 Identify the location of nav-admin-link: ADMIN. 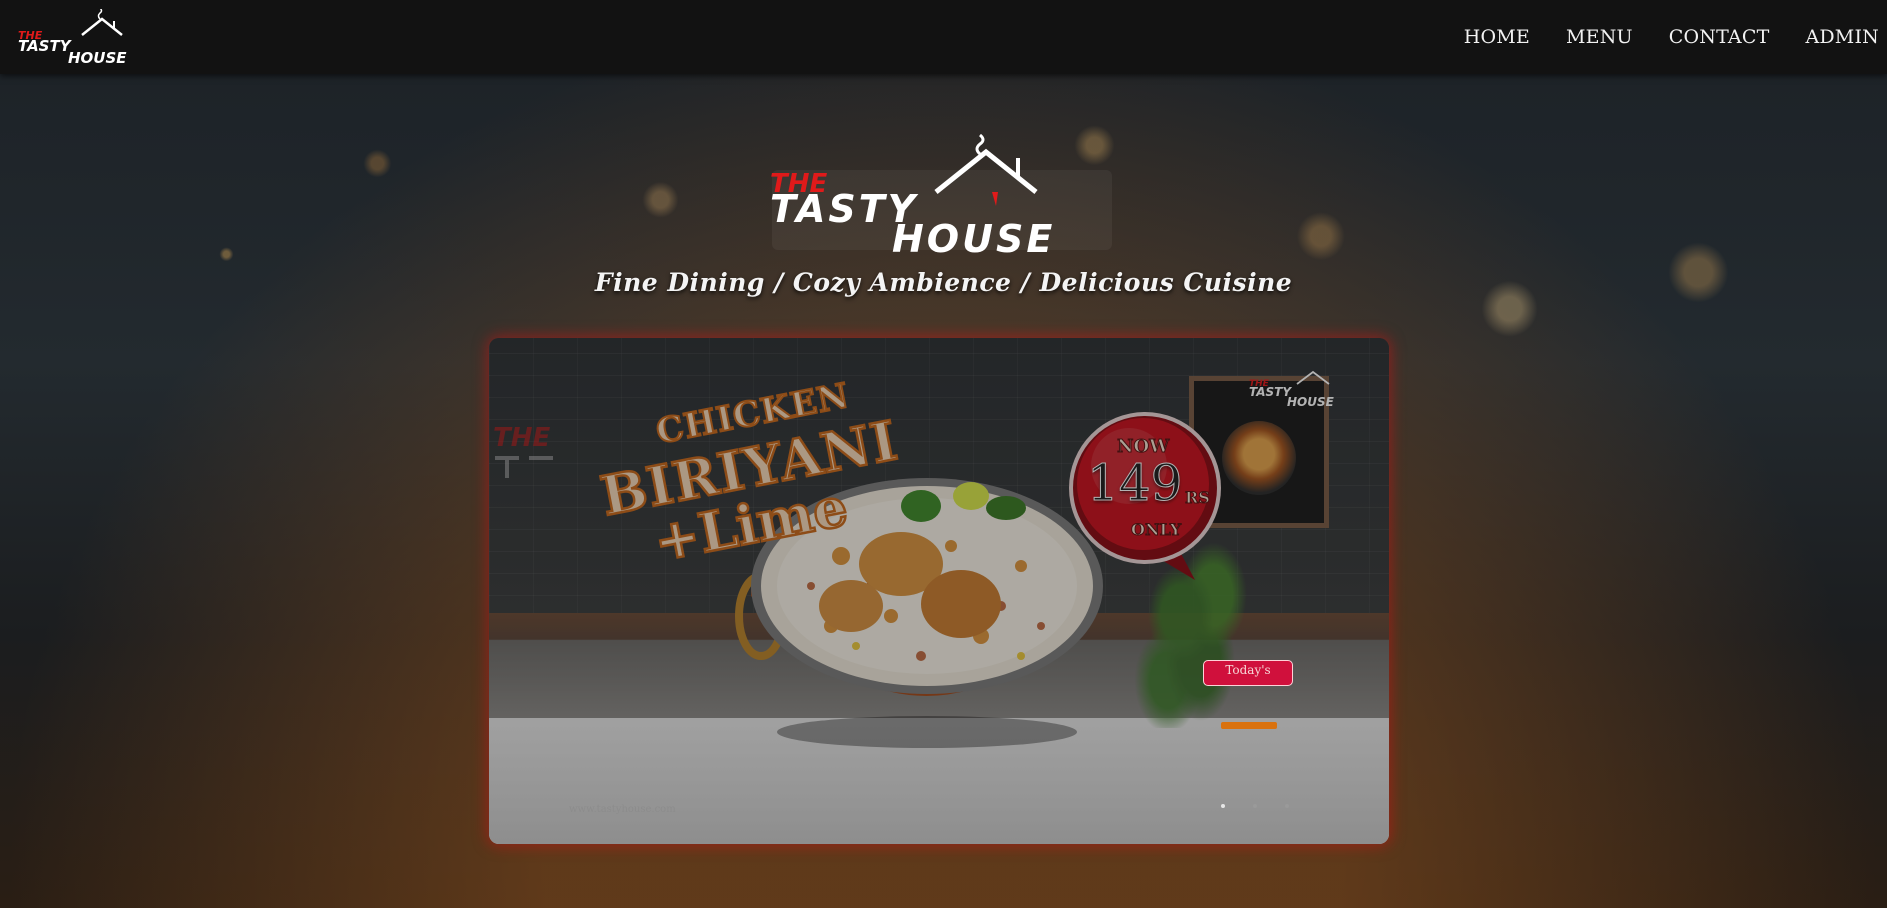
(1842, 37).